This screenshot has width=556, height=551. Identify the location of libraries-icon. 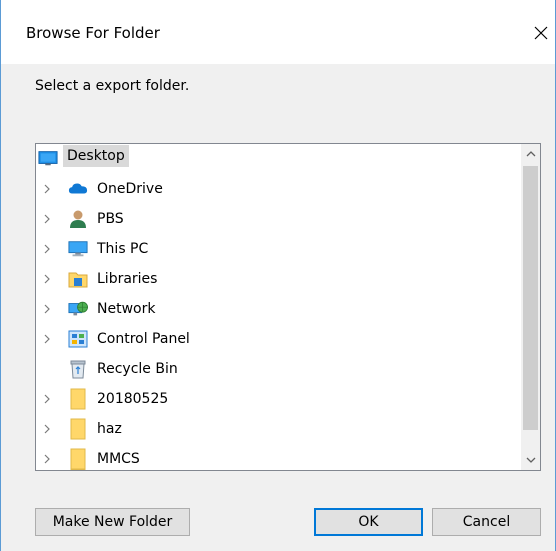
(78, 279).